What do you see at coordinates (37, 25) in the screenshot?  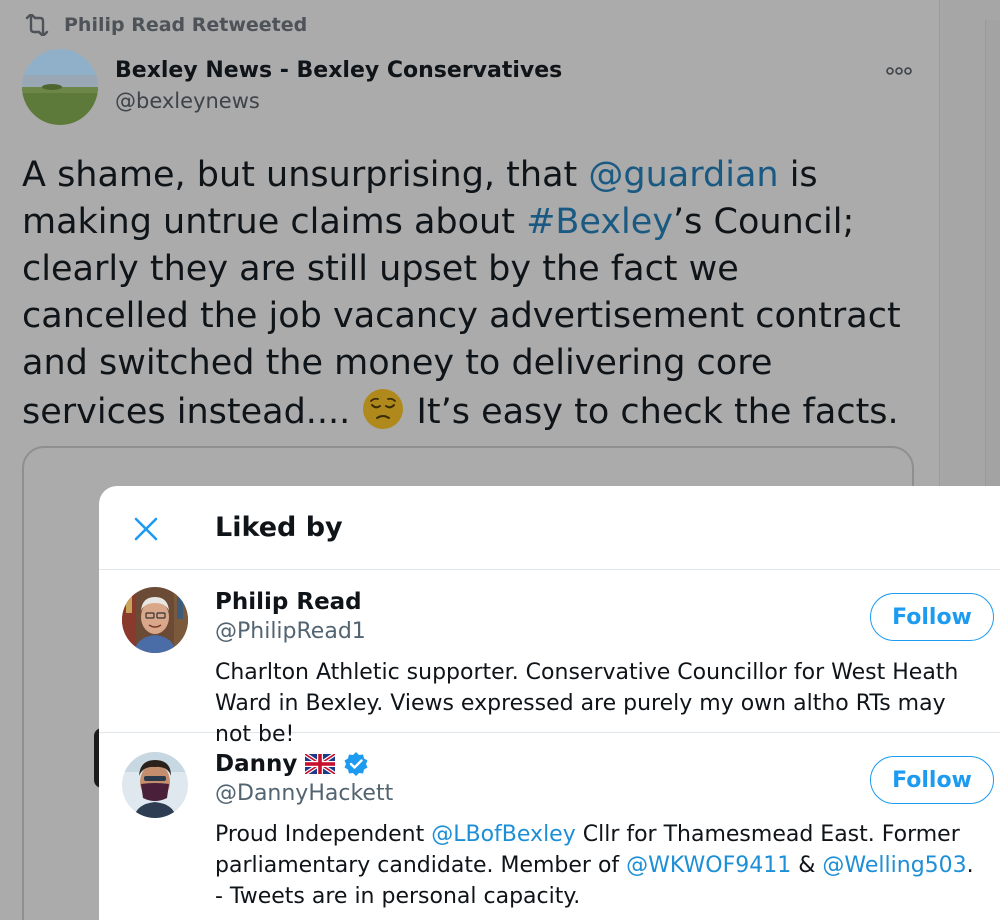 I see `retweet-icon` at bounding box center [37, 25].